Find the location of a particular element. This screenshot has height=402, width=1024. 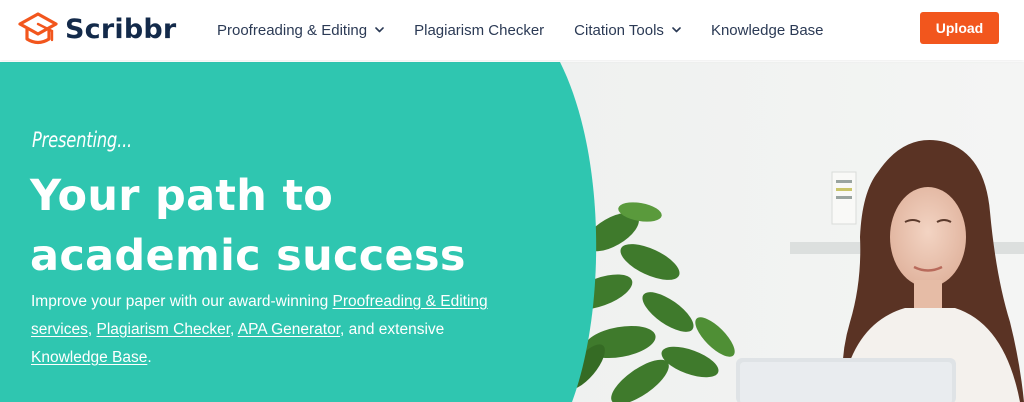

nav-item-label: Knowledge Base is located at coordinates (767, 30).